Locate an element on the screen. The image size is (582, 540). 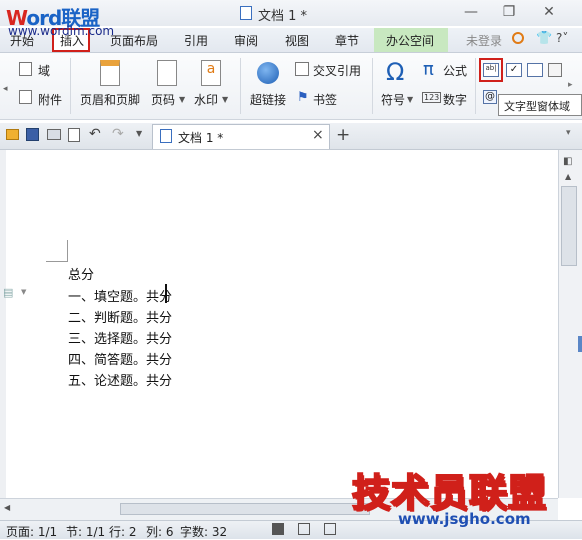
left-gutter is located at coordinates (3, 324).